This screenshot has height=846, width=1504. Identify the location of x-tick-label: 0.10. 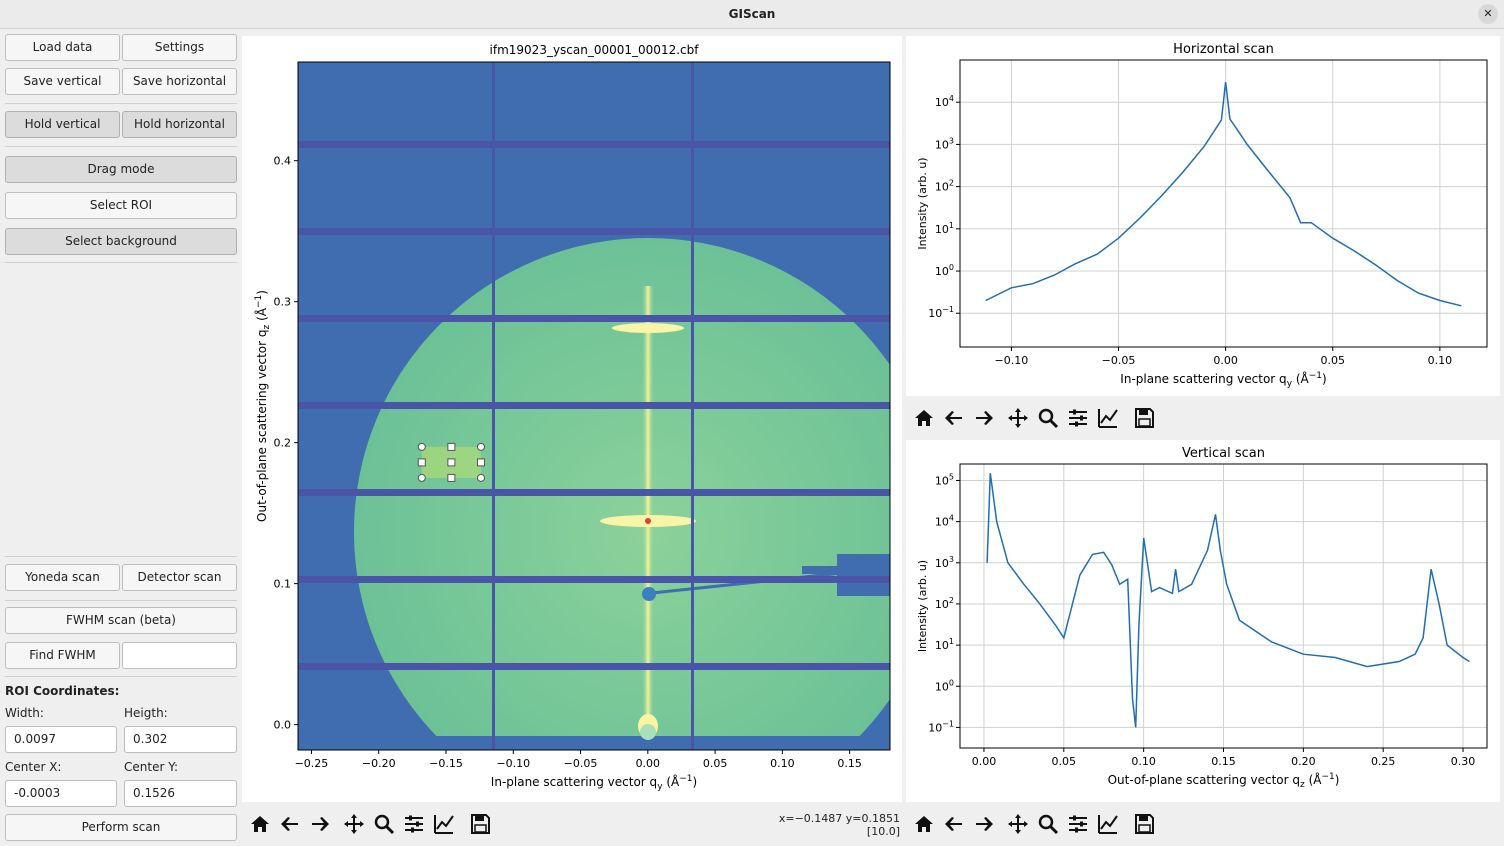
(782, 763).